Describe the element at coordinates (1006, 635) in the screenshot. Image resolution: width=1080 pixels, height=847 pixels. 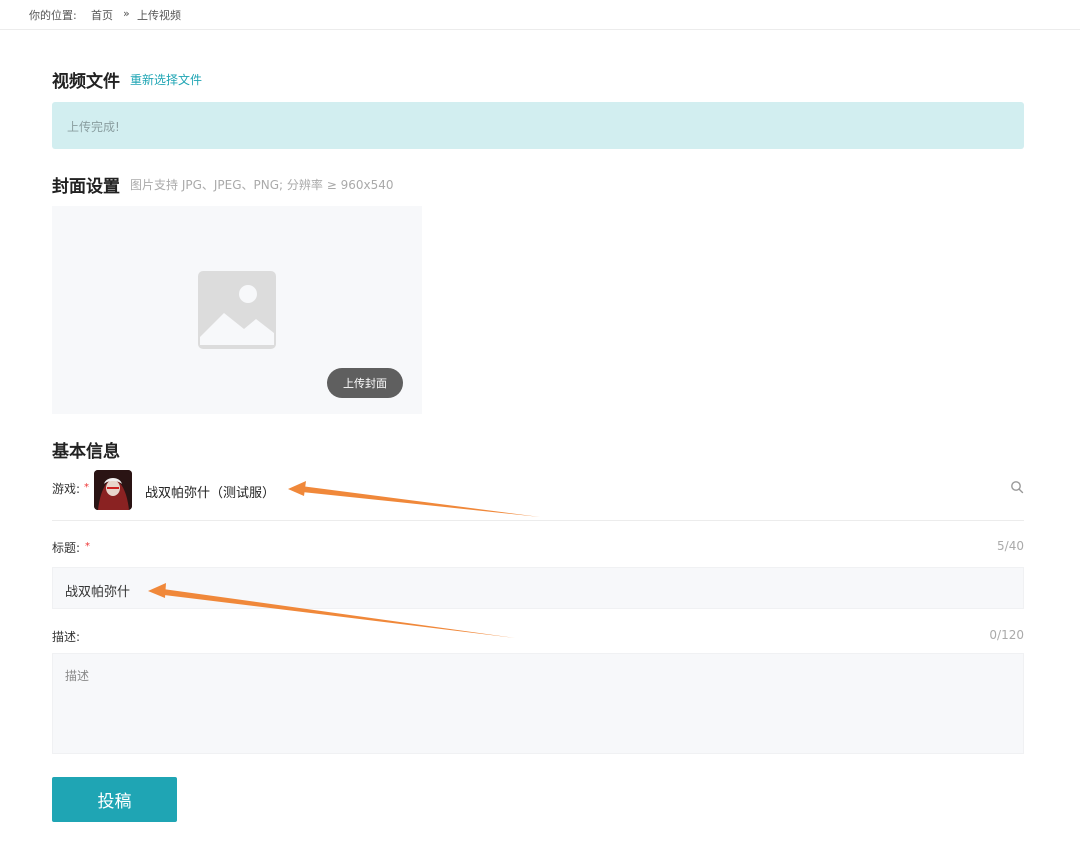
I see `description-char-counter: 0/120` at that location.